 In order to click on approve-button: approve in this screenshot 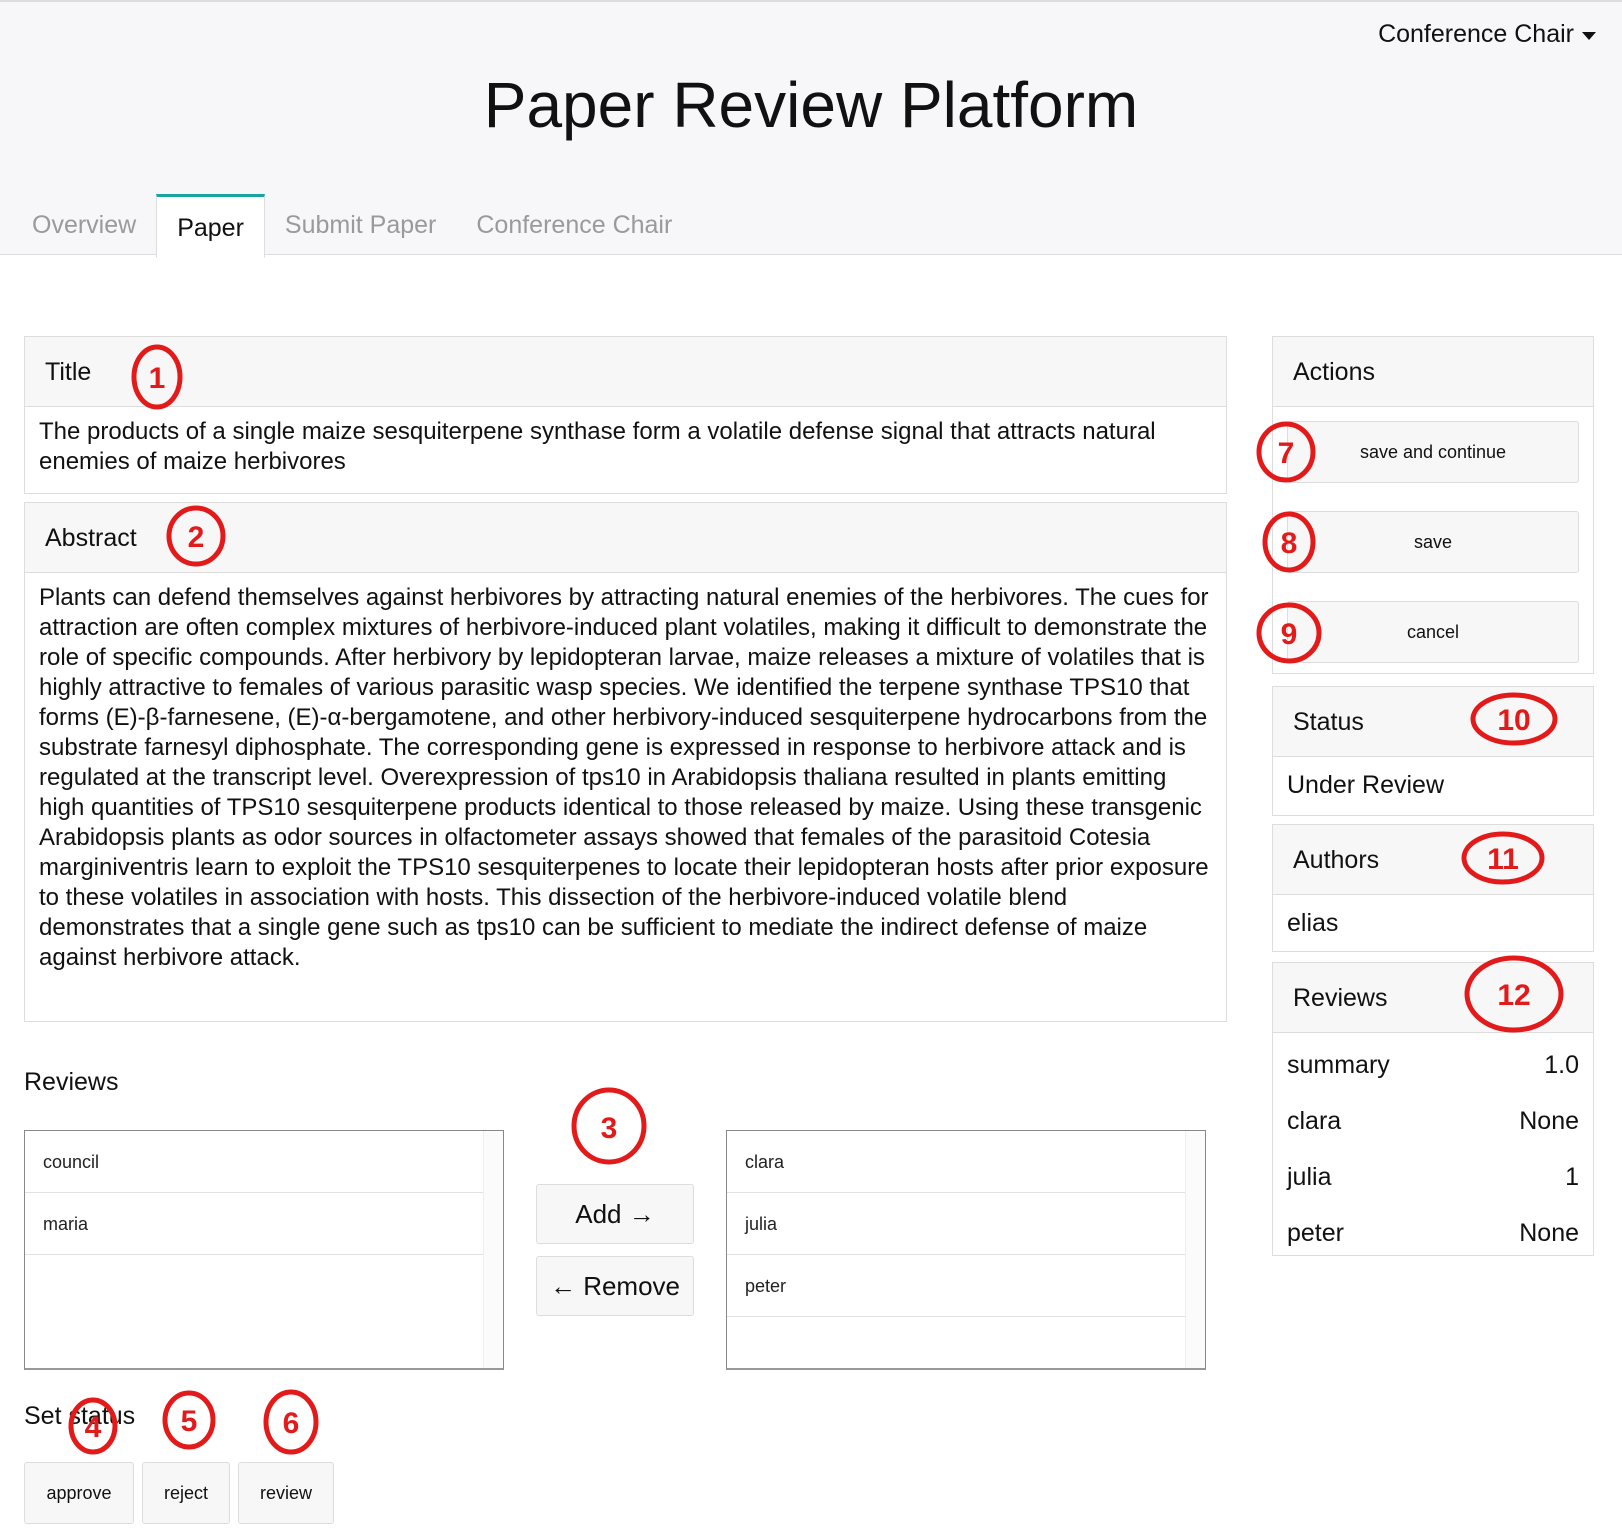, I will do `click(79, 1493)`.